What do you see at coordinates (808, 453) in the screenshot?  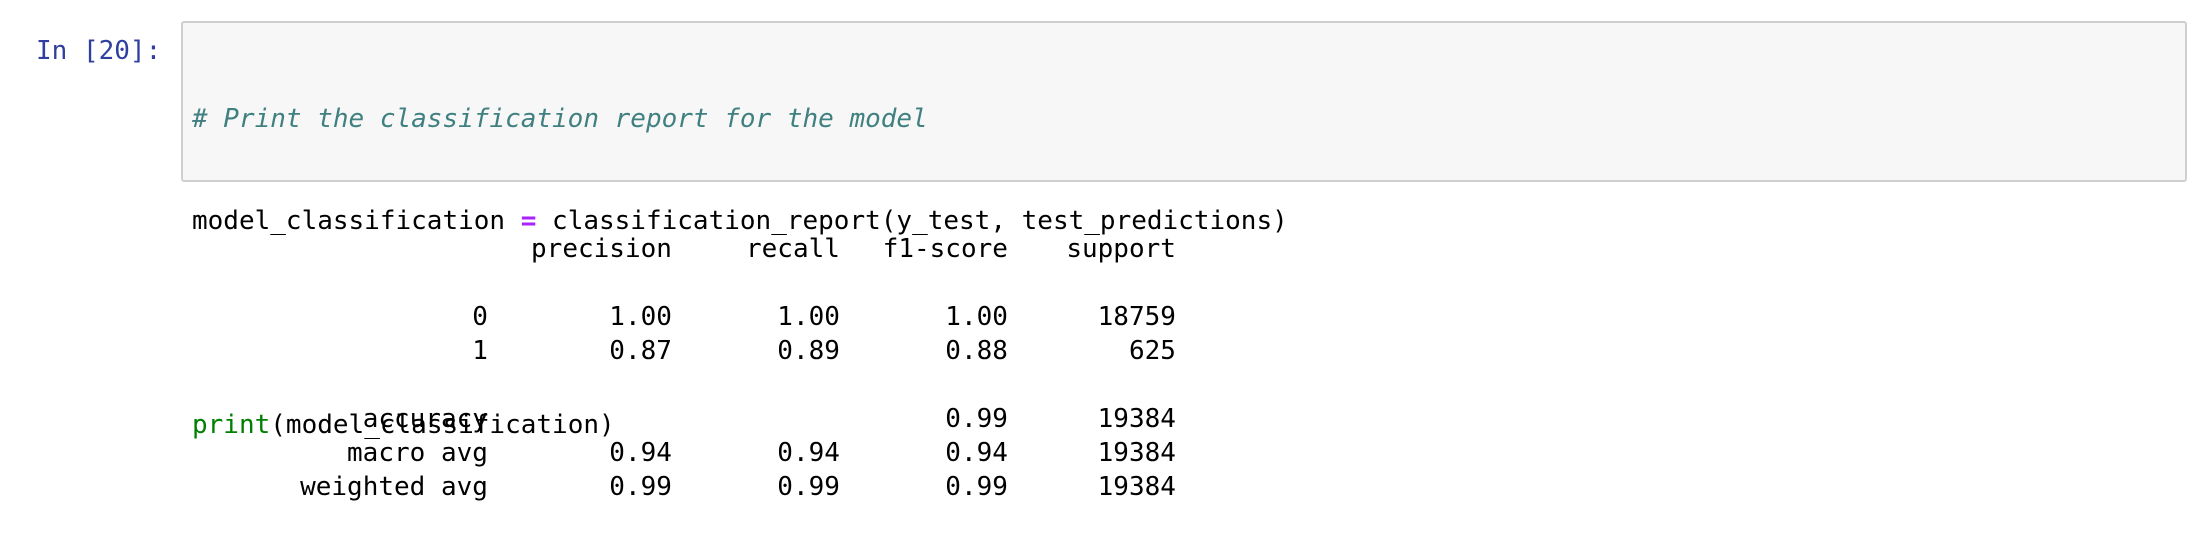 I see `recall-value: 0.94` at bounding box center [808, 453].